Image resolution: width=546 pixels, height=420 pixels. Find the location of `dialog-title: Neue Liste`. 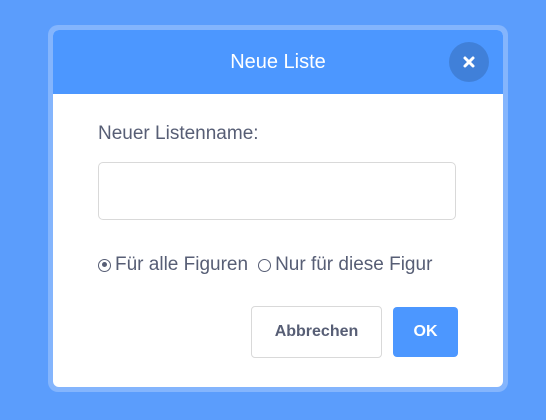

dialog-title: Neue Liste is located at coordinates (278, 61).